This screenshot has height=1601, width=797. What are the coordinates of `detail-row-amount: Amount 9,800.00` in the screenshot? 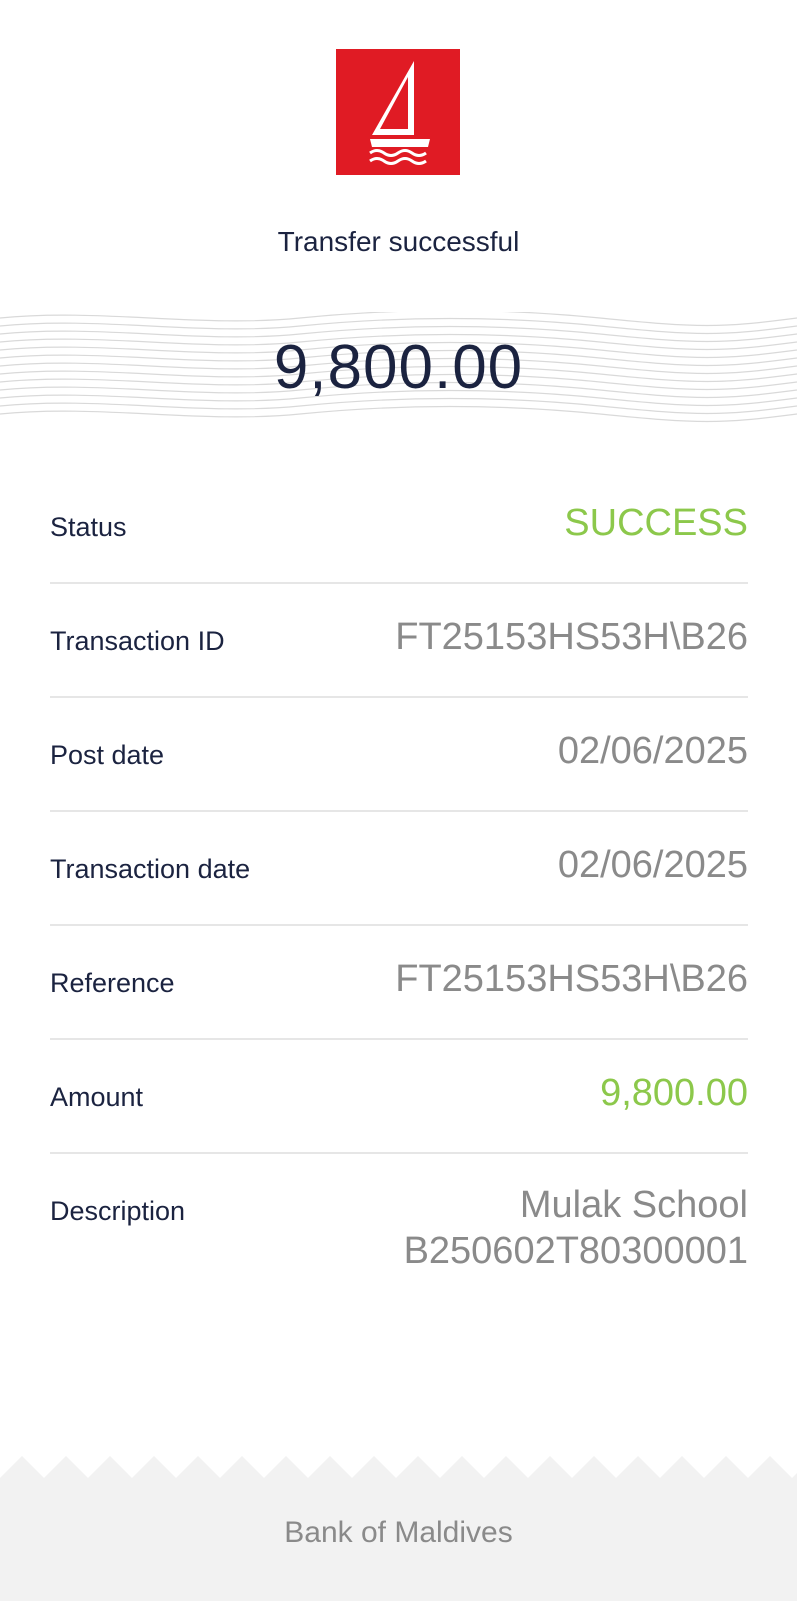 It's located at (399, 1097).